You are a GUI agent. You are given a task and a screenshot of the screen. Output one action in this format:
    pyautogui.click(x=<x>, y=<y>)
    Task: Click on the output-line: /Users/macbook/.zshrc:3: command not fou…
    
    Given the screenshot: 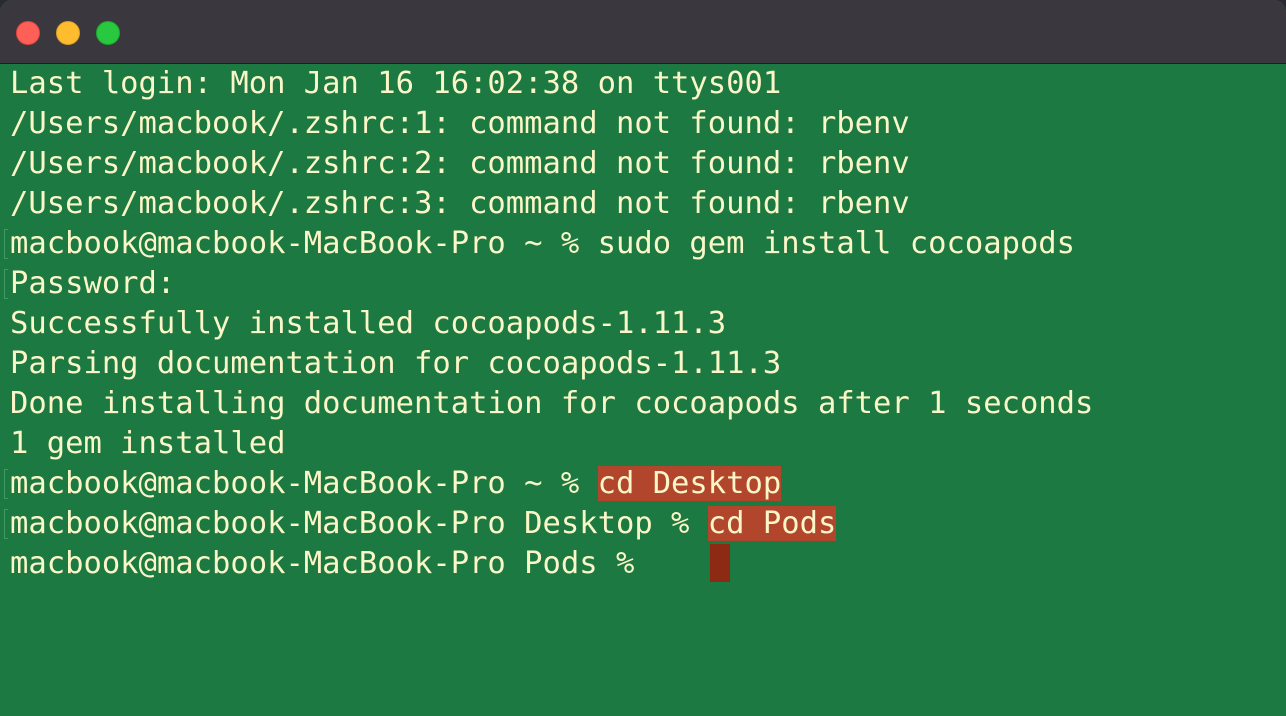 What is the action you would take?
    pyautogui.click(x=460, y=203)
    